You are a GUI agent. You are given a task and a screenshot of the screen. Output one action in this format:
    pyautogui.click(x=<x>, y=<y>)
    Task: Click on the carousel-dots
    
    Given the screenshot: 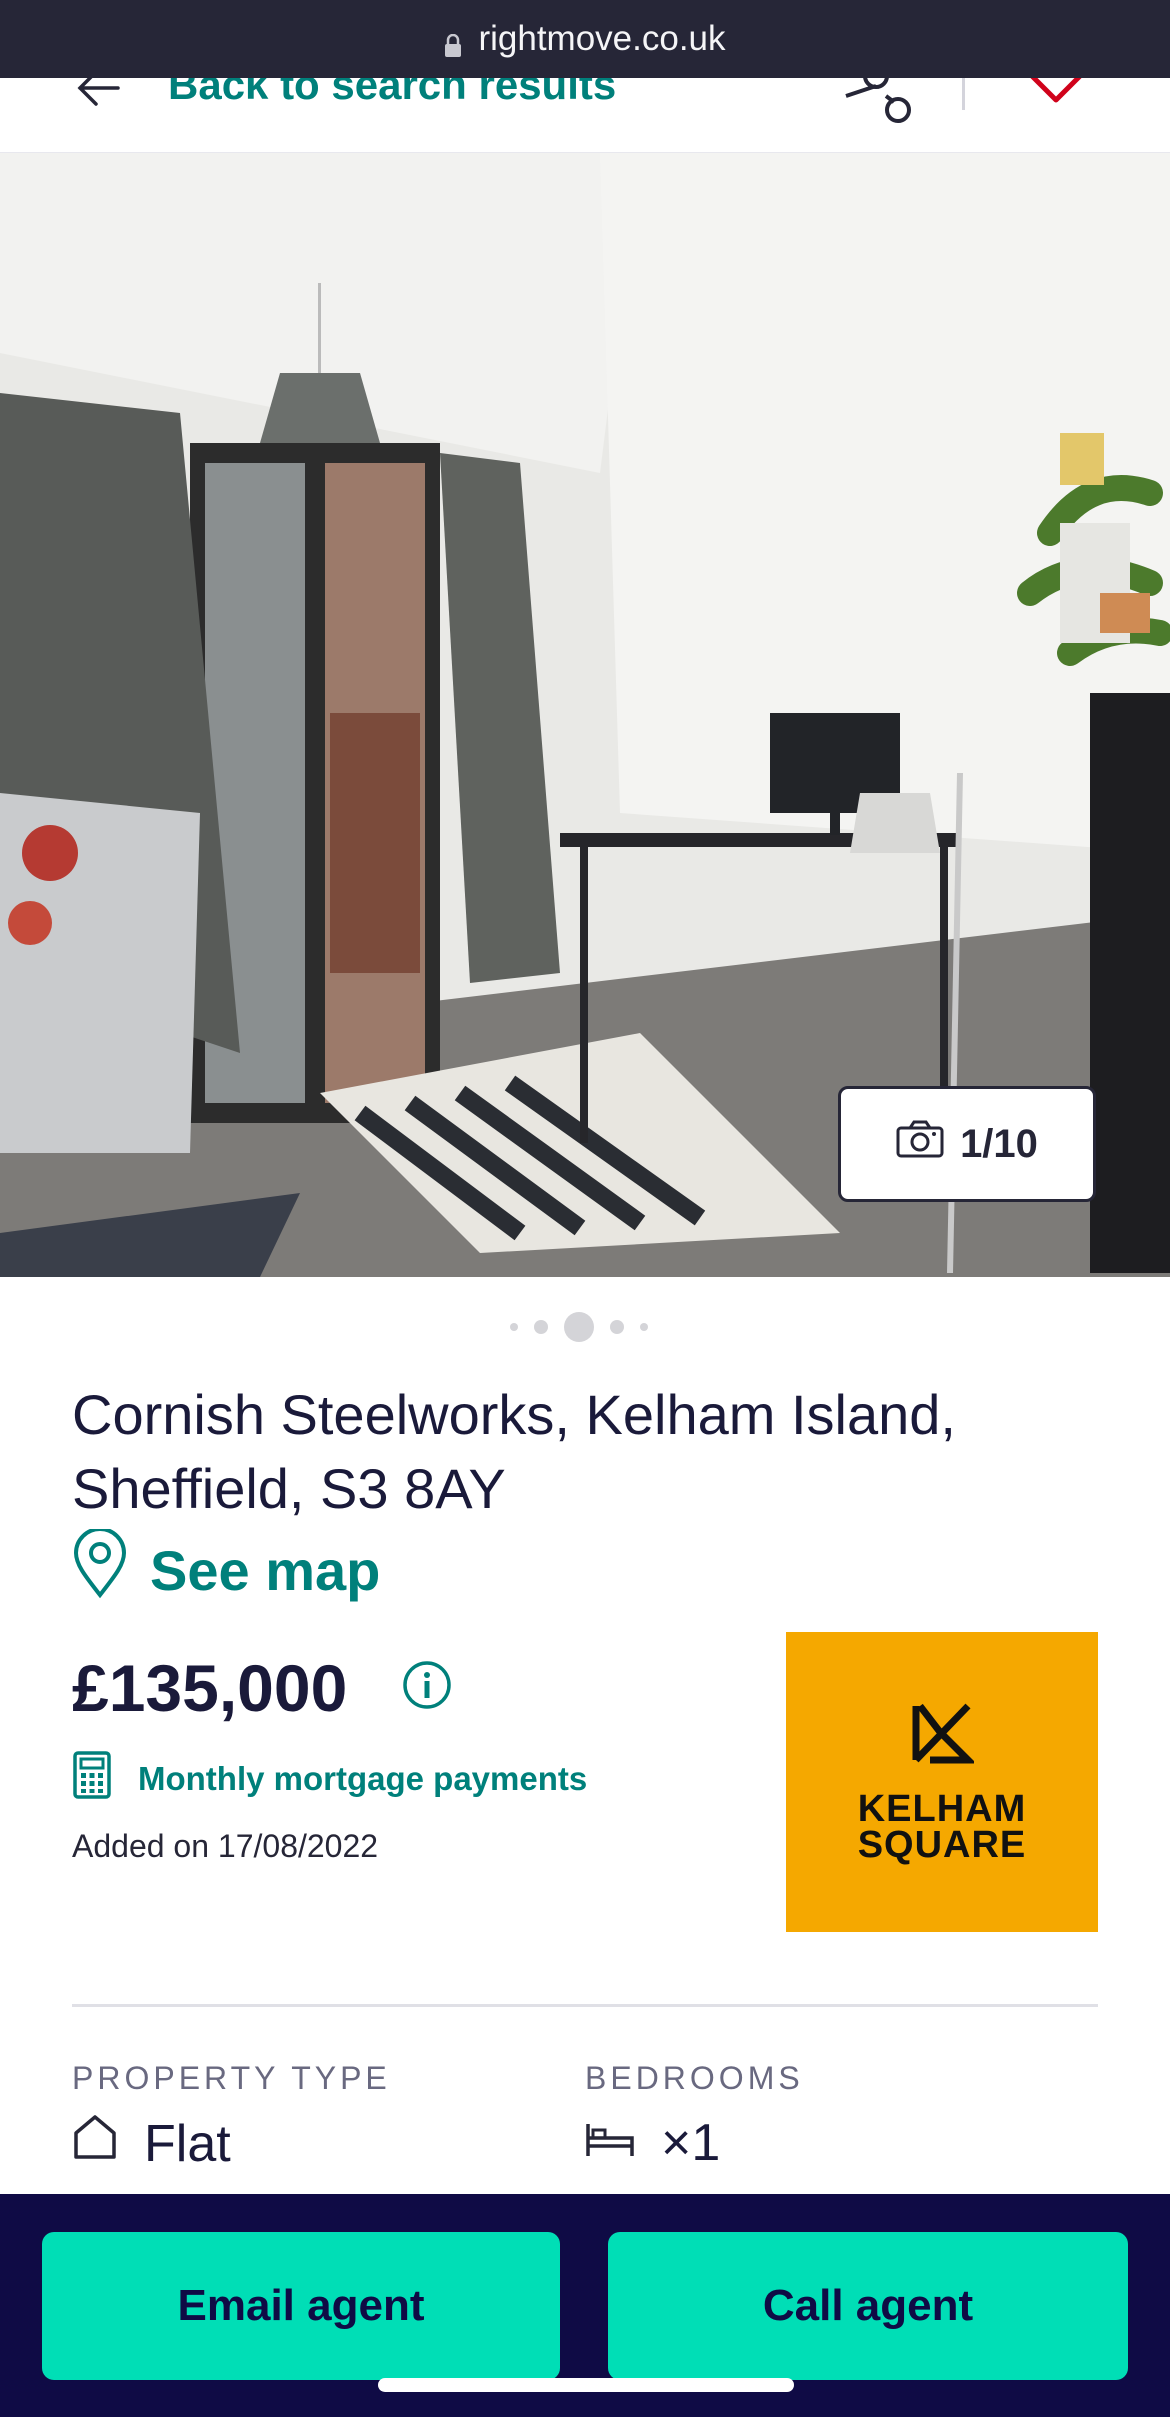 What is the action you would take?
    pyautogui.click(x=579, y=1327)
    